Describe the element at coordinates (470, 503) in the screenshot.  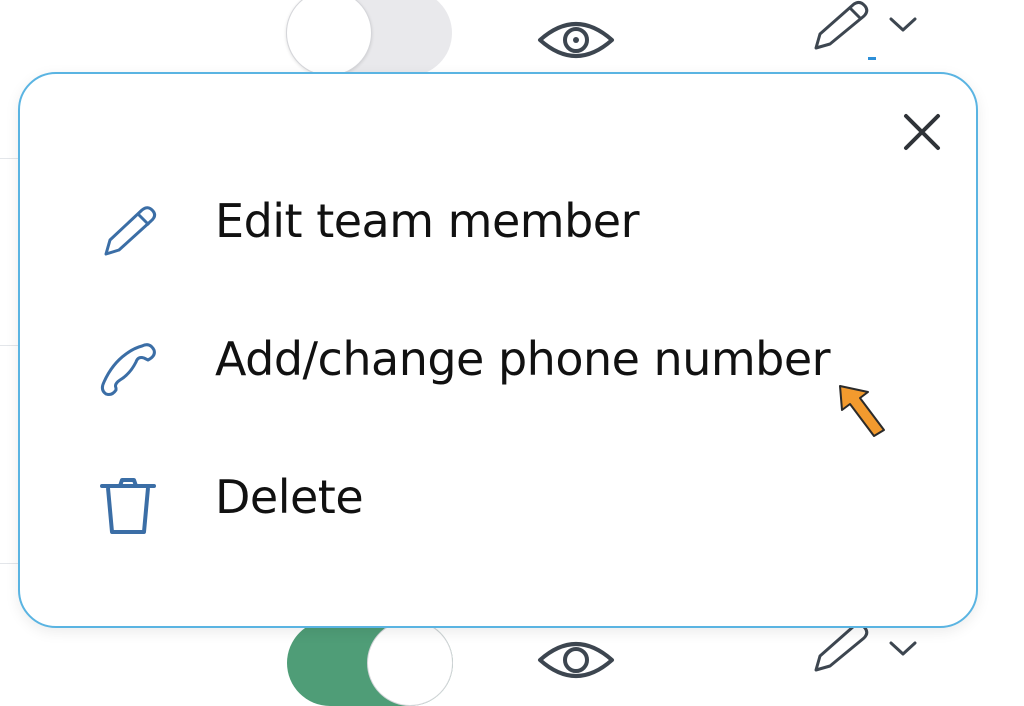
I see `menu-item-delete: Delete` at that location.